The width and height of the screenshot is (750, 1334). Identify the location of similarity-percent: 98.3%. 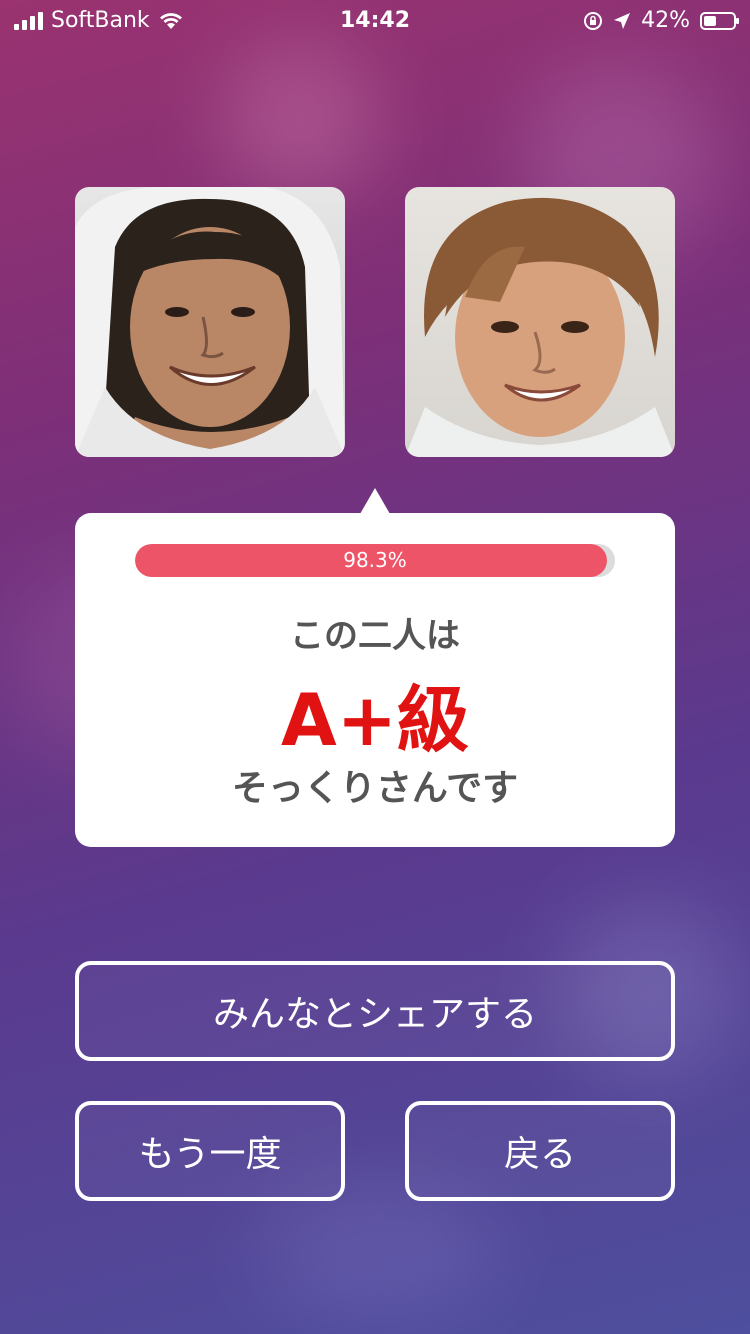
(375, 560).